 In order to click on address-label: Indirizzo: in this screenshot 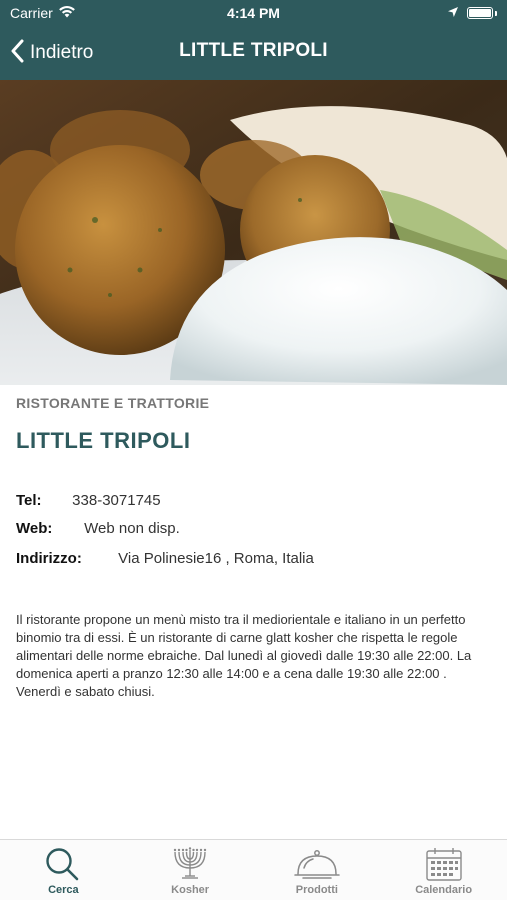, I will do `click(49, 558)`.